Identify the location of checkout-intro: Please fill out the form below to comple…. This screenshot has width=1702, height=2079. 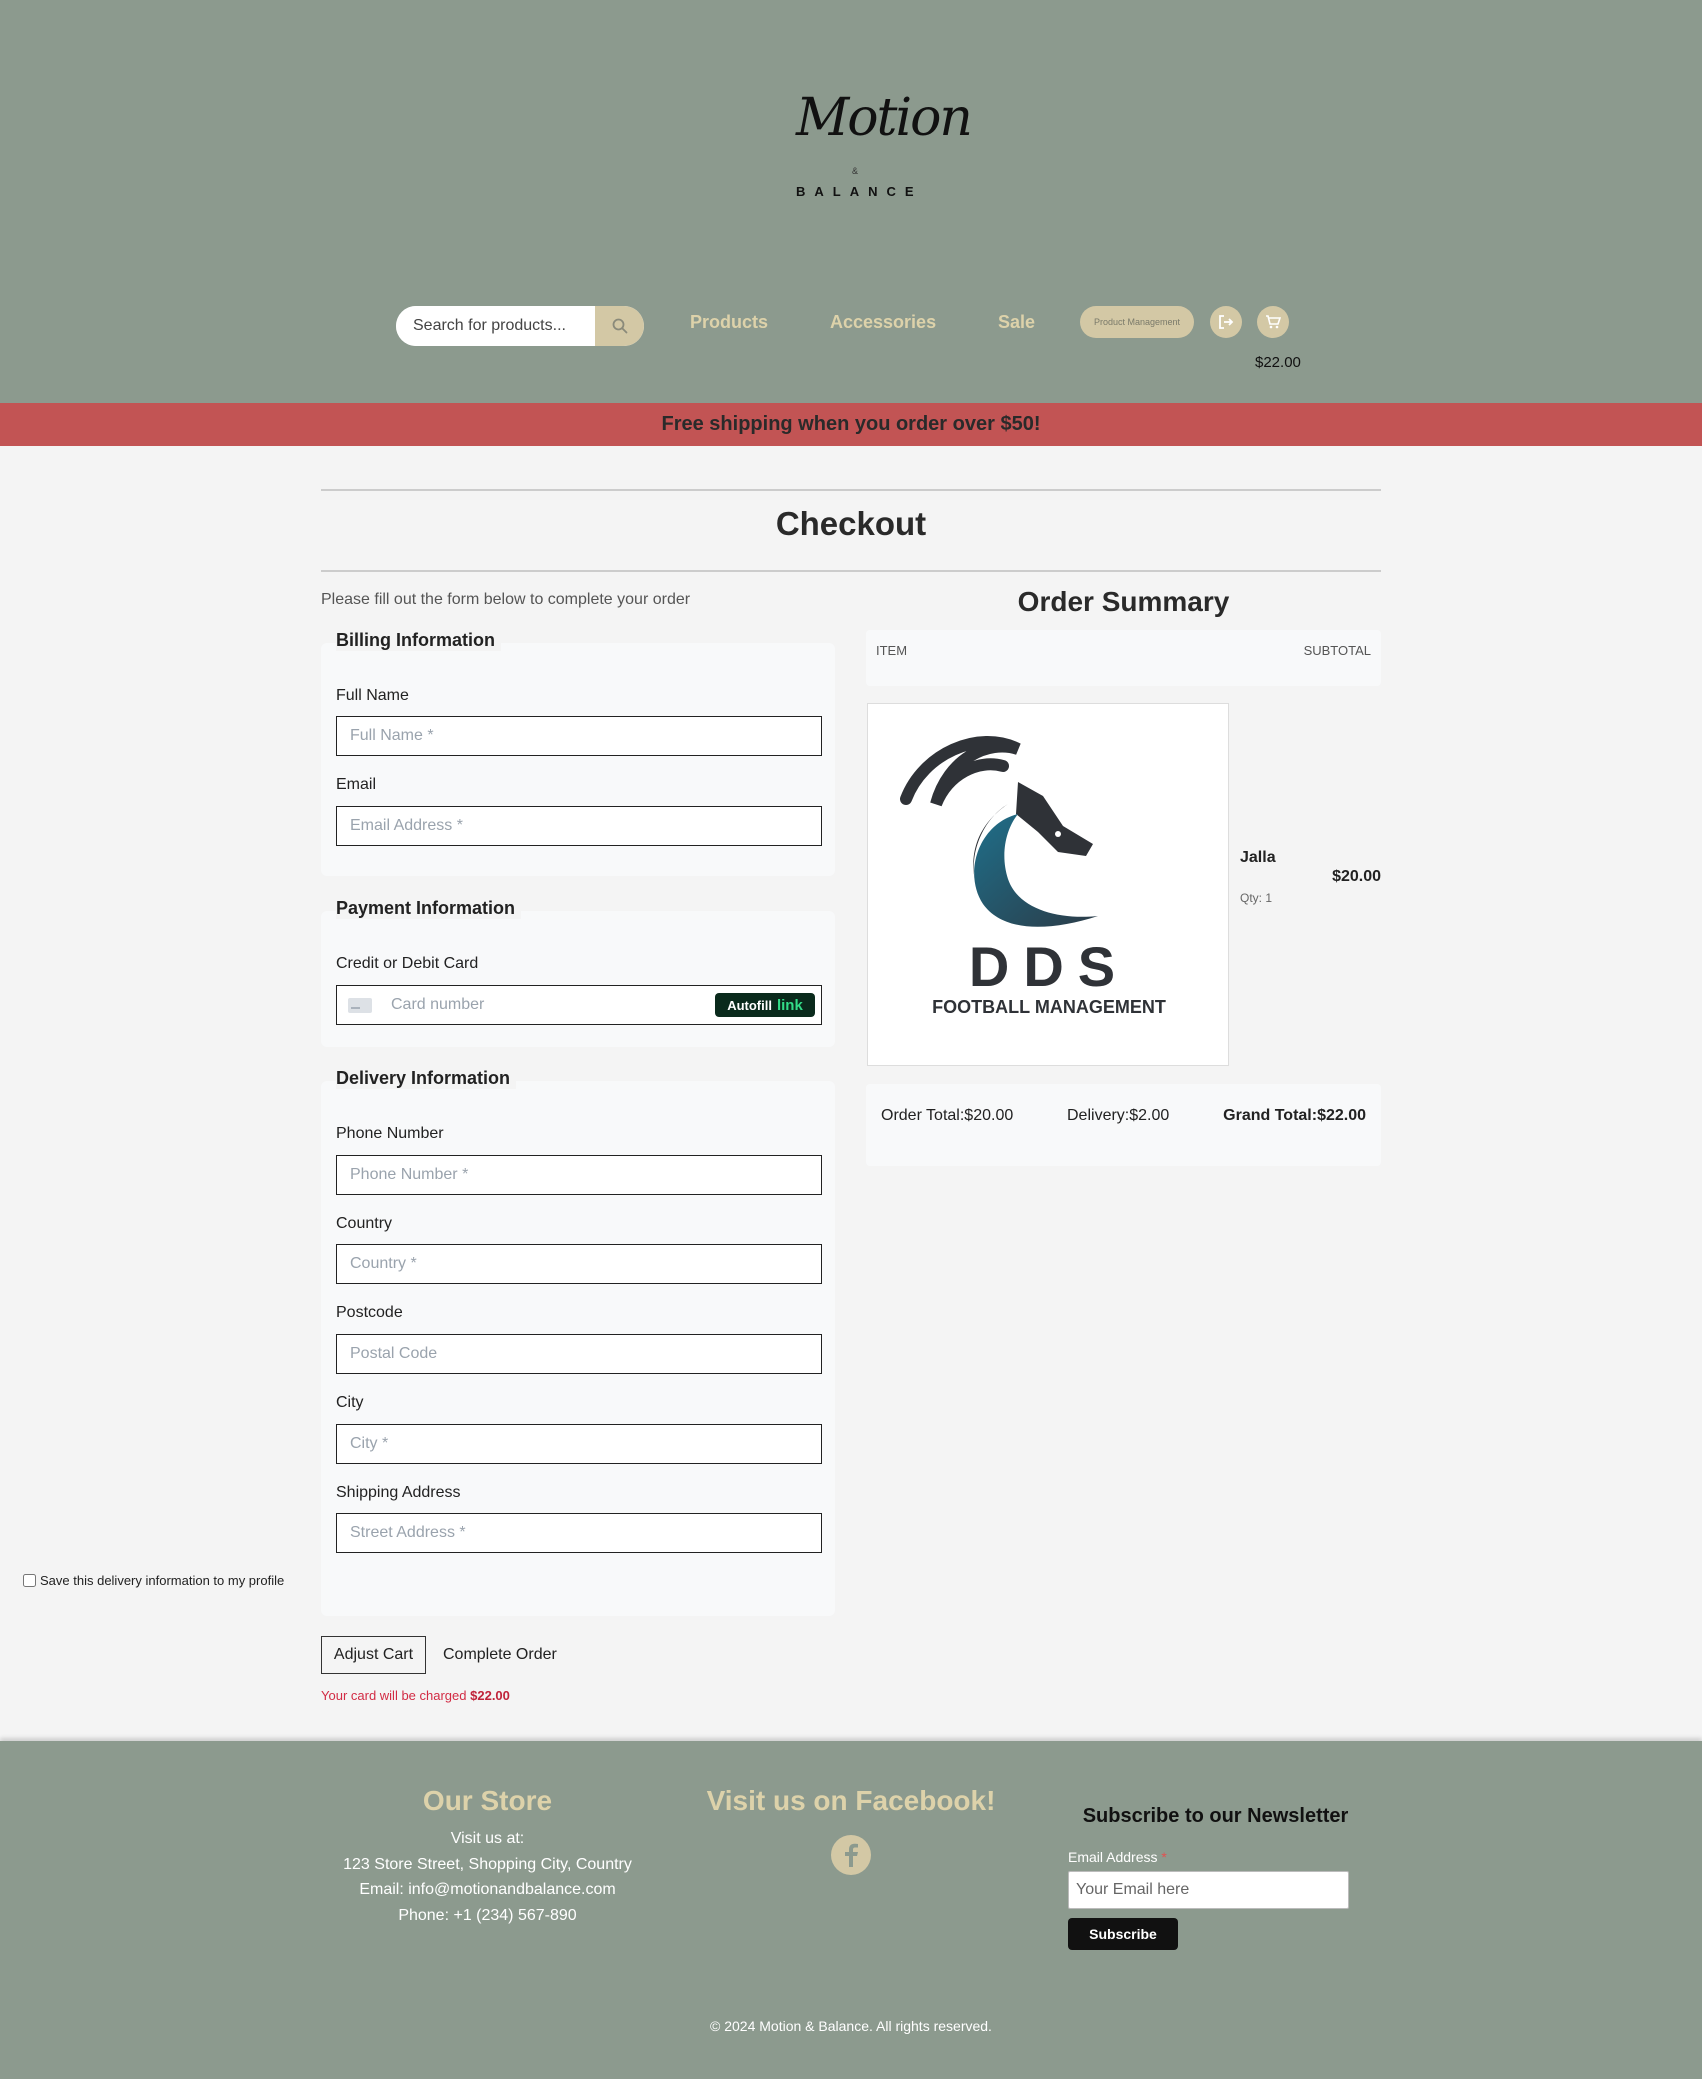
(506, 599).